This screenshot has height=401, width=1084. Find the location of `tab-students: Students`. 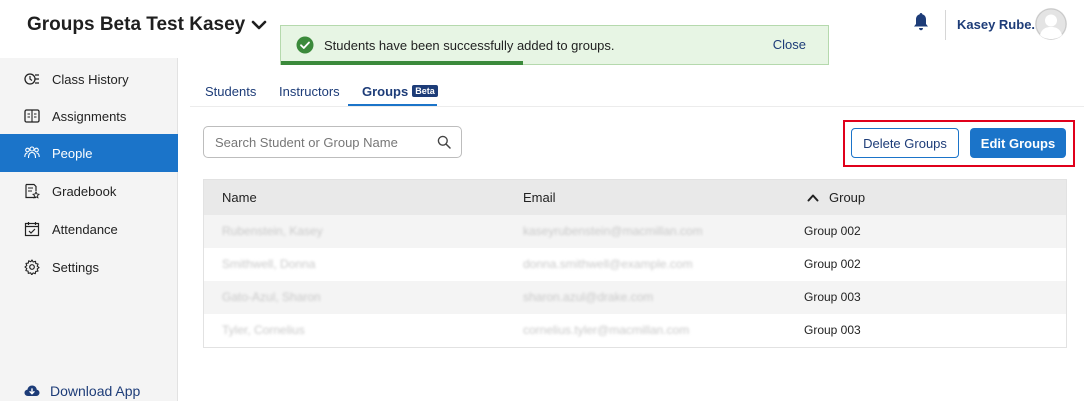

tab-students: Students is located at coordinates (230, 91).